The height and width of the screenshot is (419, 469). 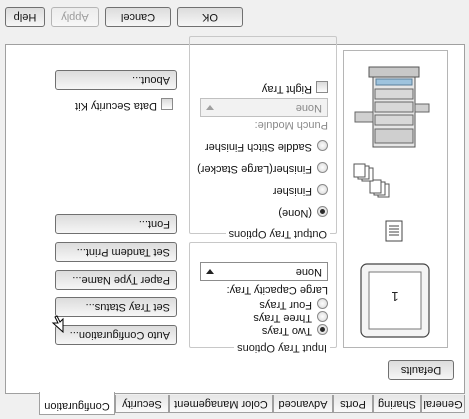 I want to click on tab-label: Color Management, so click(x=221, y=404).